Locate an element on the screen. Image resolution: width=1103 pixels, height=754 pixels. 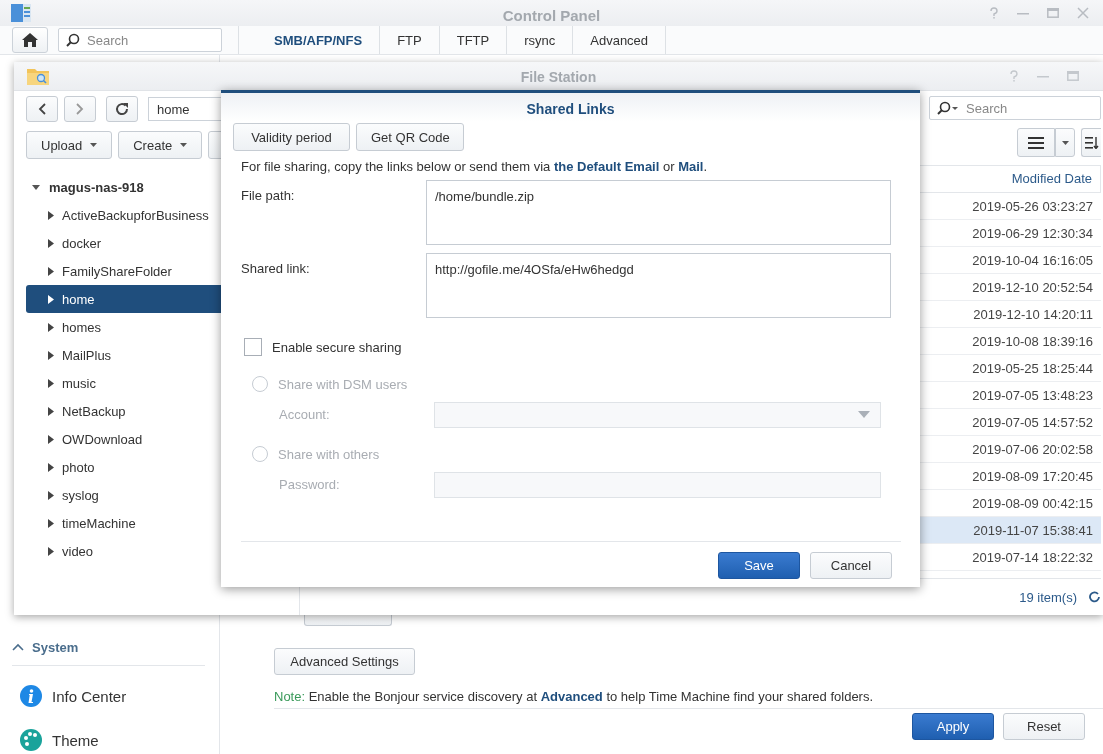
app-logo-icon is located at coordinates (21, 13).